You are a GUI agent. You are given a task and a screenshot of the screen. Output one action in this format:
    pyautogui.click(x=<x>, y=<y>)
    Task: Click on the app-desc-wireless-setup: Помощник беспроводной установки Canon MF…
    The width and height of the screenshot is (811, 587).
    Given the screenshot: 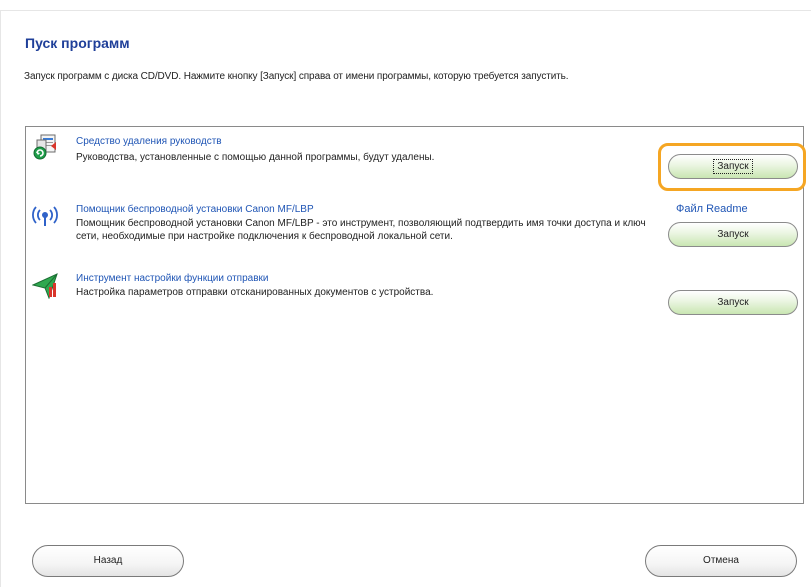 What is the action you would take?
    pyautogui.click(x=361, y=230)
    